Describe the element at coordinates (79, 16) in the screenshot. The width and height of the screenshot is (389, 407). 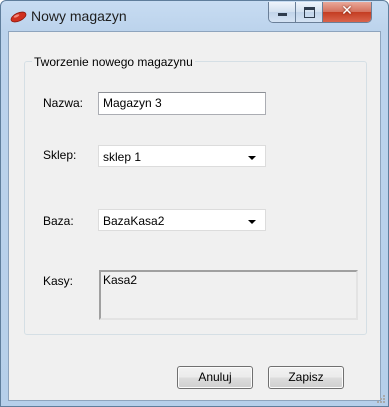
I see `window-title: Nowy magazyn` at that location.